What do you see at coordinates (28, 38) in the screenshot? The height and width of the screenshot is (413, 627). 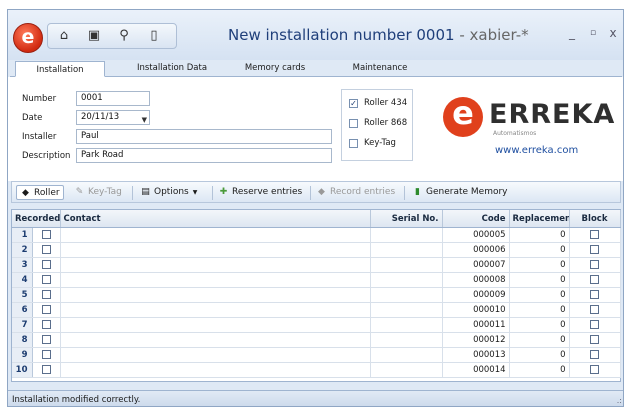 I see `app-menu-button: e` at bounding box center [28, 38].